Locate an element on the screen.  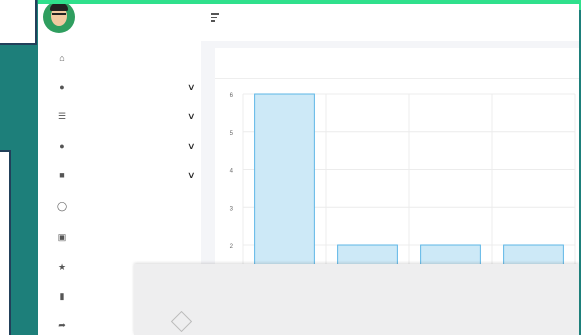
sidebar-item-dashboard: ⌂ is located at coordinates (119, 58).